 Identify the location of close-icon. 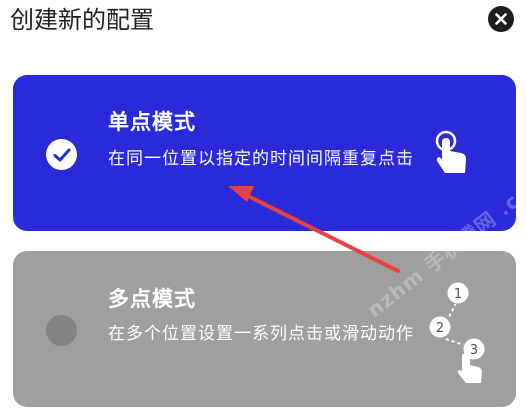
(501, 19).